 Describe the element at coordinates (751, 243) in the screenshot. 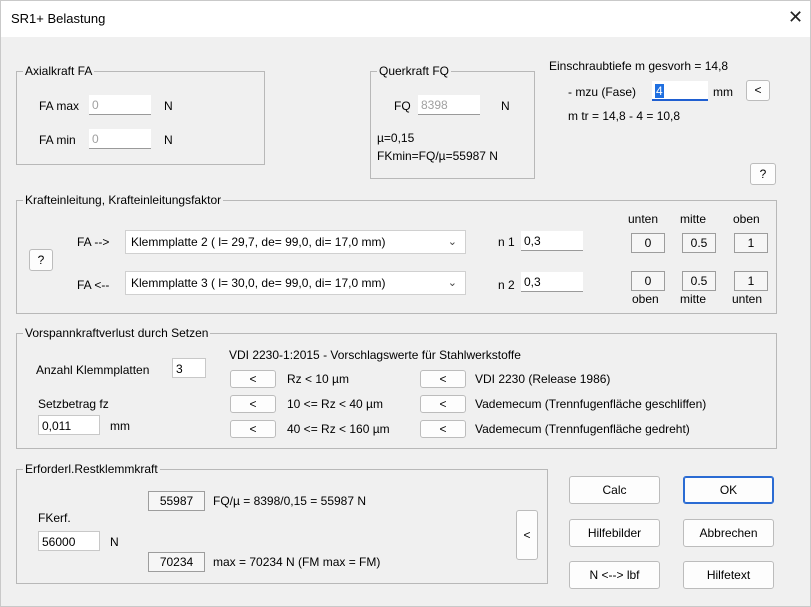

I see `row1-oben-button: 1` at that location.